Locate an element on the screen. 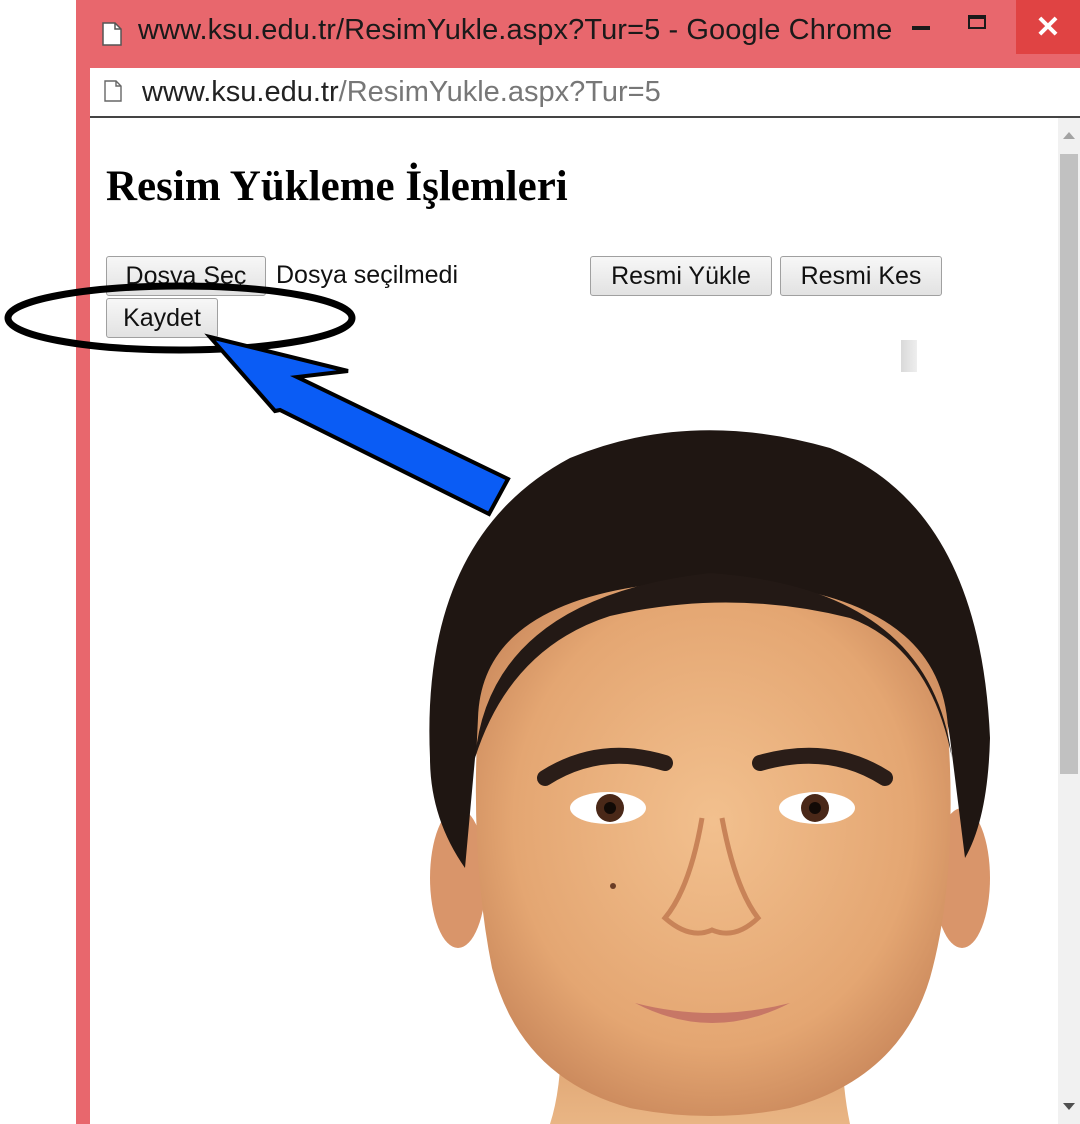 The height and width of the screenshot is (1124, 1080). scroll-up-arrow-icon is located at coordinates (1069, 135).